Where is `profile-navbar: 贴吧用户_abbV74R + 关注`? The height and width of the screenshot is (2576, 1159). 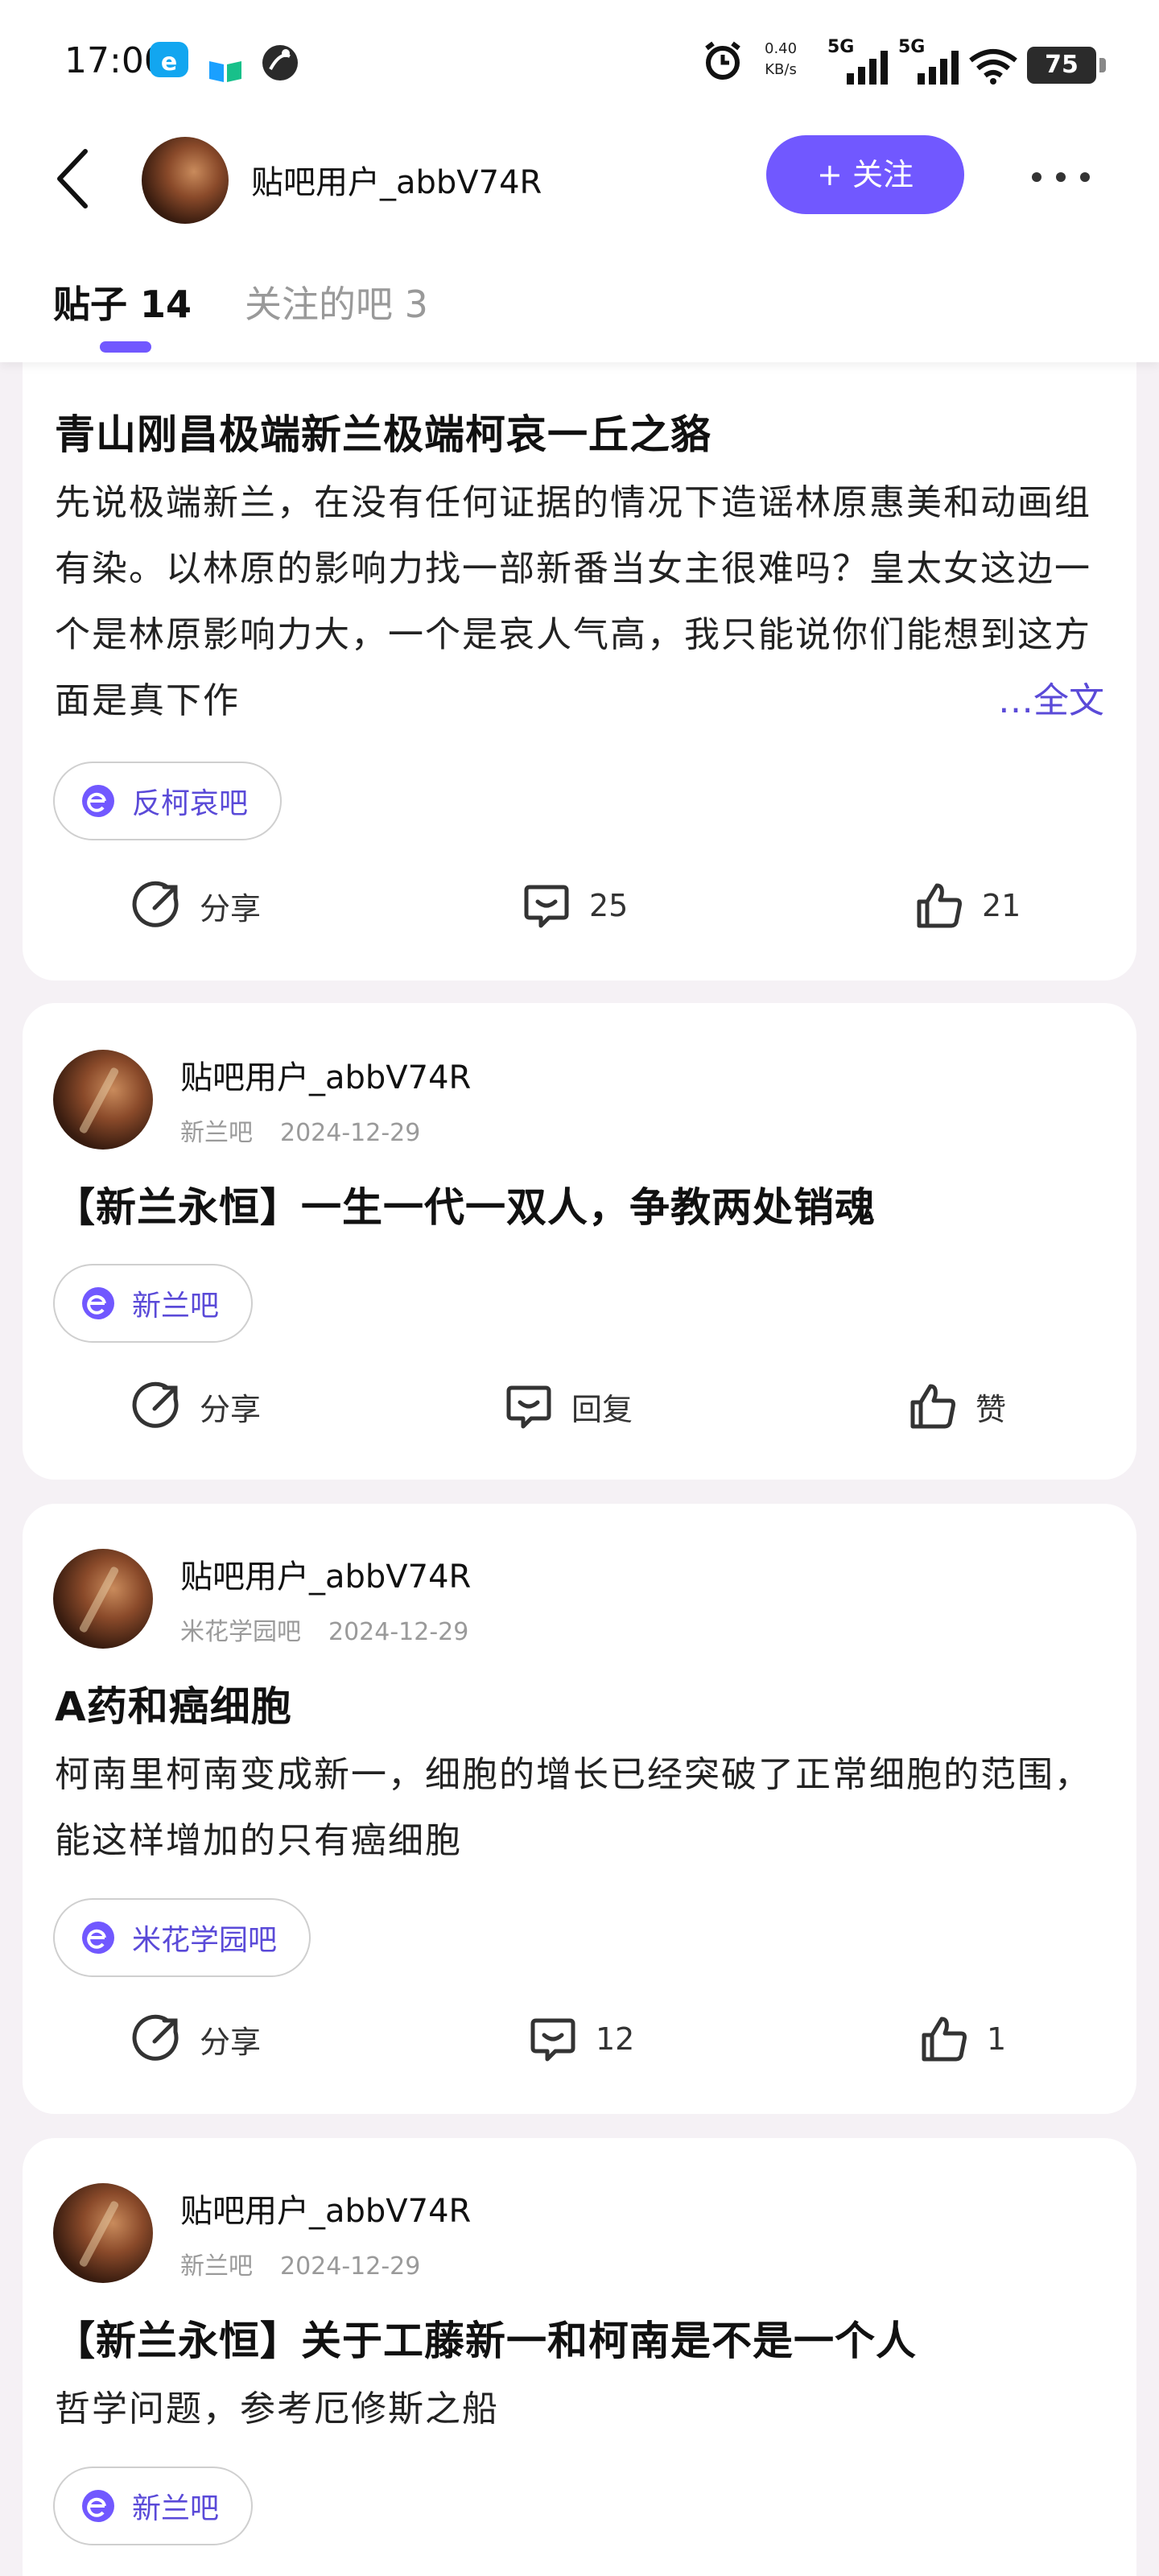 profile-navbar: 贴吧用户_abbV74R + 关注 is located at coordinates (579, 177).